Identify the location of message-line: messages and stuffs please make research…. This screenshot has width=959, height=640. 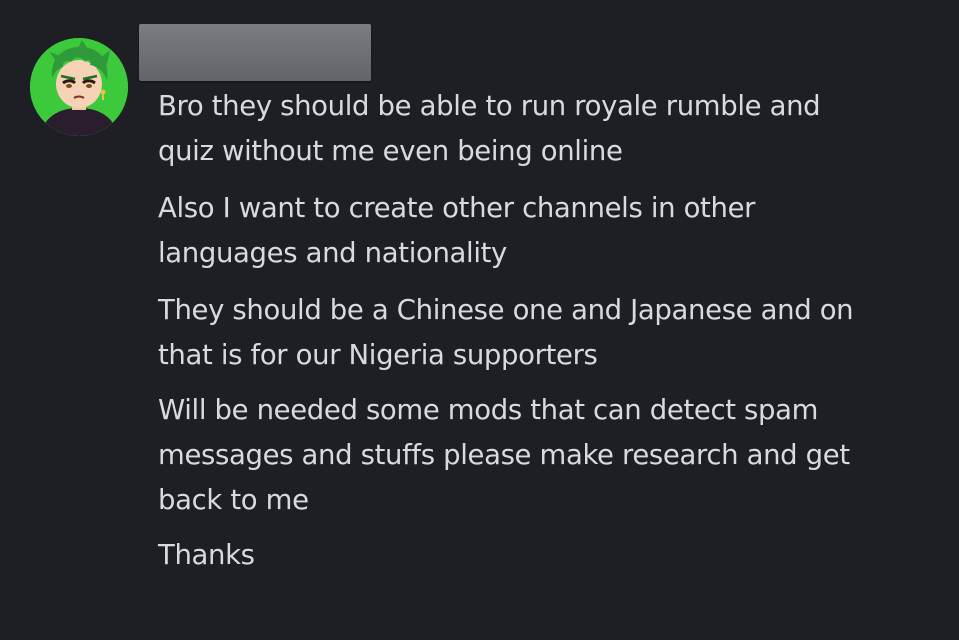
(504, 455).